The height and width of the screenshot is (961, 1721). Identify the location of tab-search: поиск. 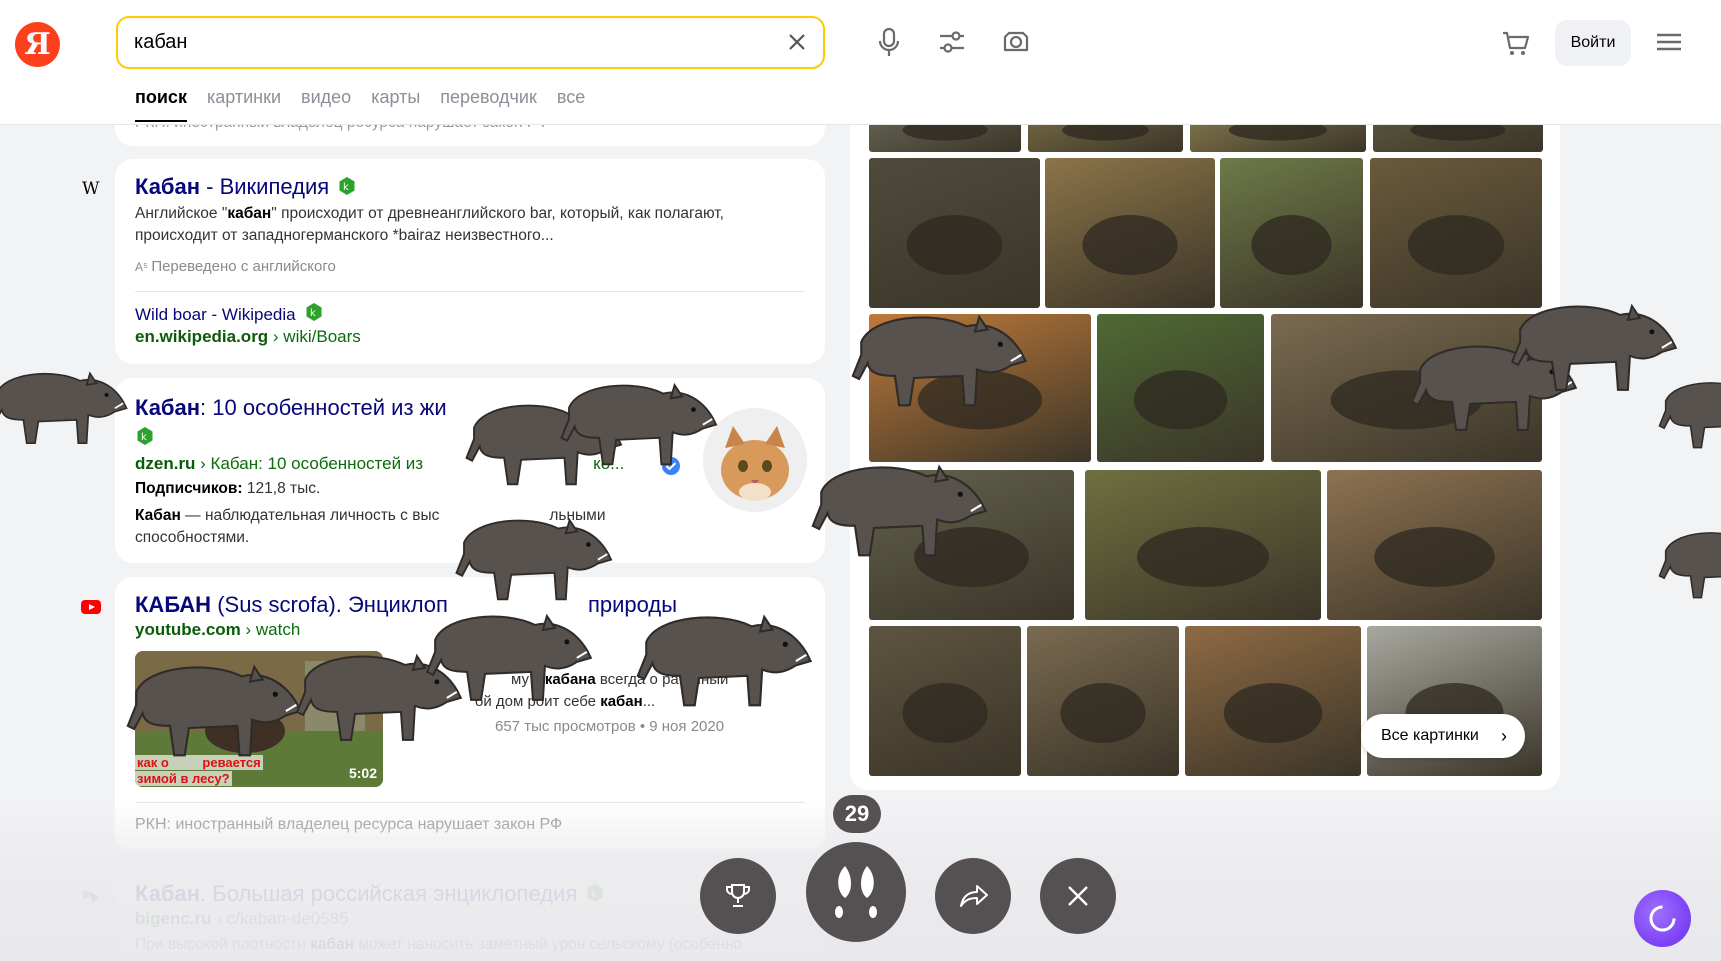
(161, 104).